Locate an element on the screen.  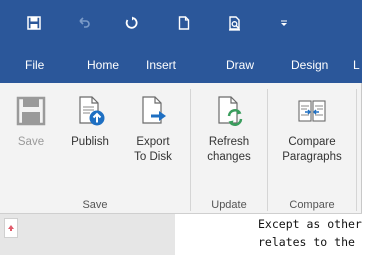
refresh-changes-label: Refresh changes is located at coordinates (228, 150).